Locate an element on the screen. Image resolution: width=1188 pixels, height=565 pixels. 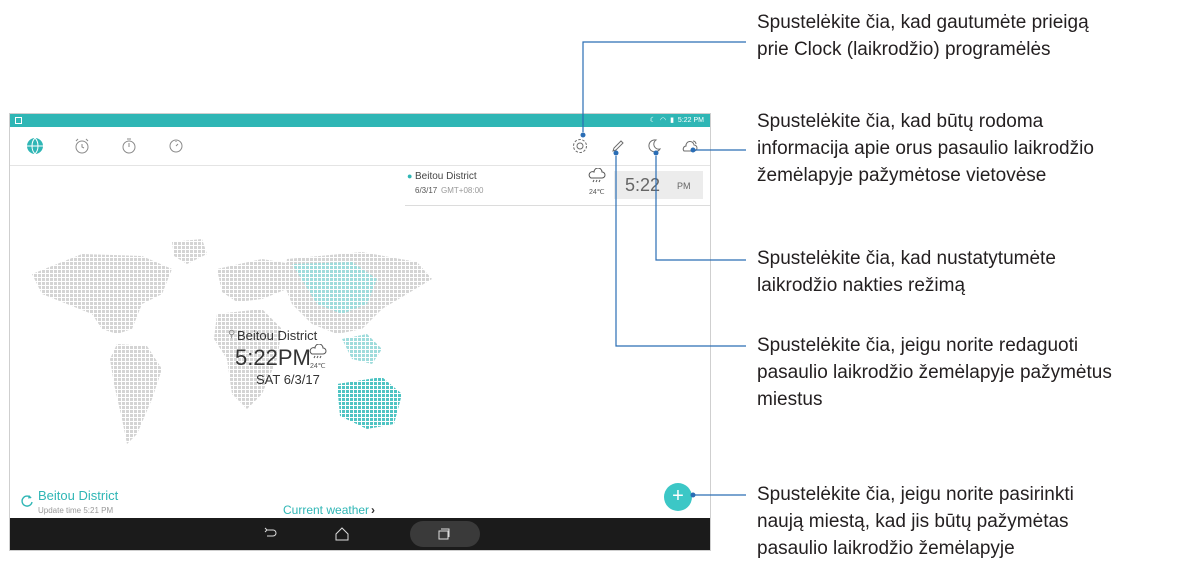
callout-line: laikrodžio nakties režimą is located at coordinates (861, 285).